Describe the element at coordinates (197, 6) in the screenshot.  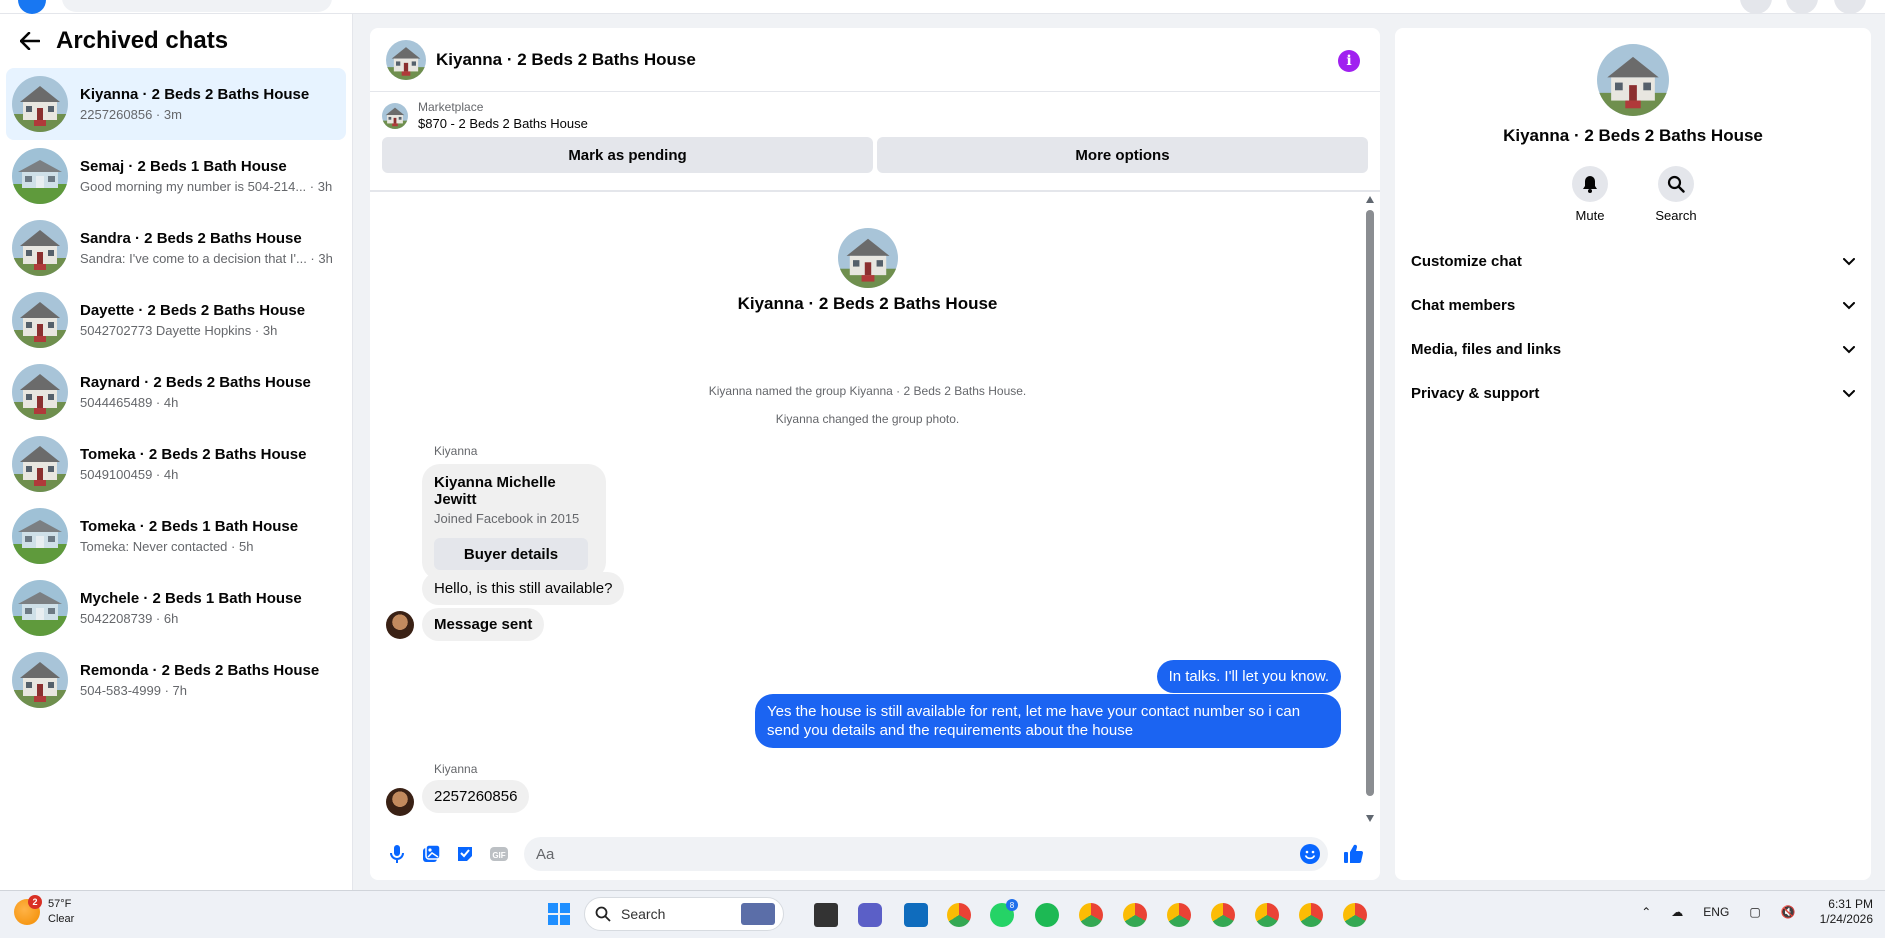
I see `facebook-search-input` at that location.